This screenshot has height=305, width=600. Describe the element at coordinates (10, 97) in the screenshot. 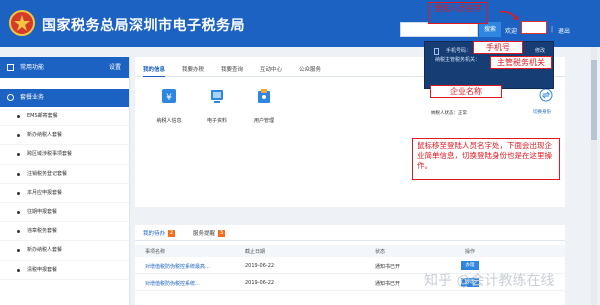

I see `package-icon` at that location.